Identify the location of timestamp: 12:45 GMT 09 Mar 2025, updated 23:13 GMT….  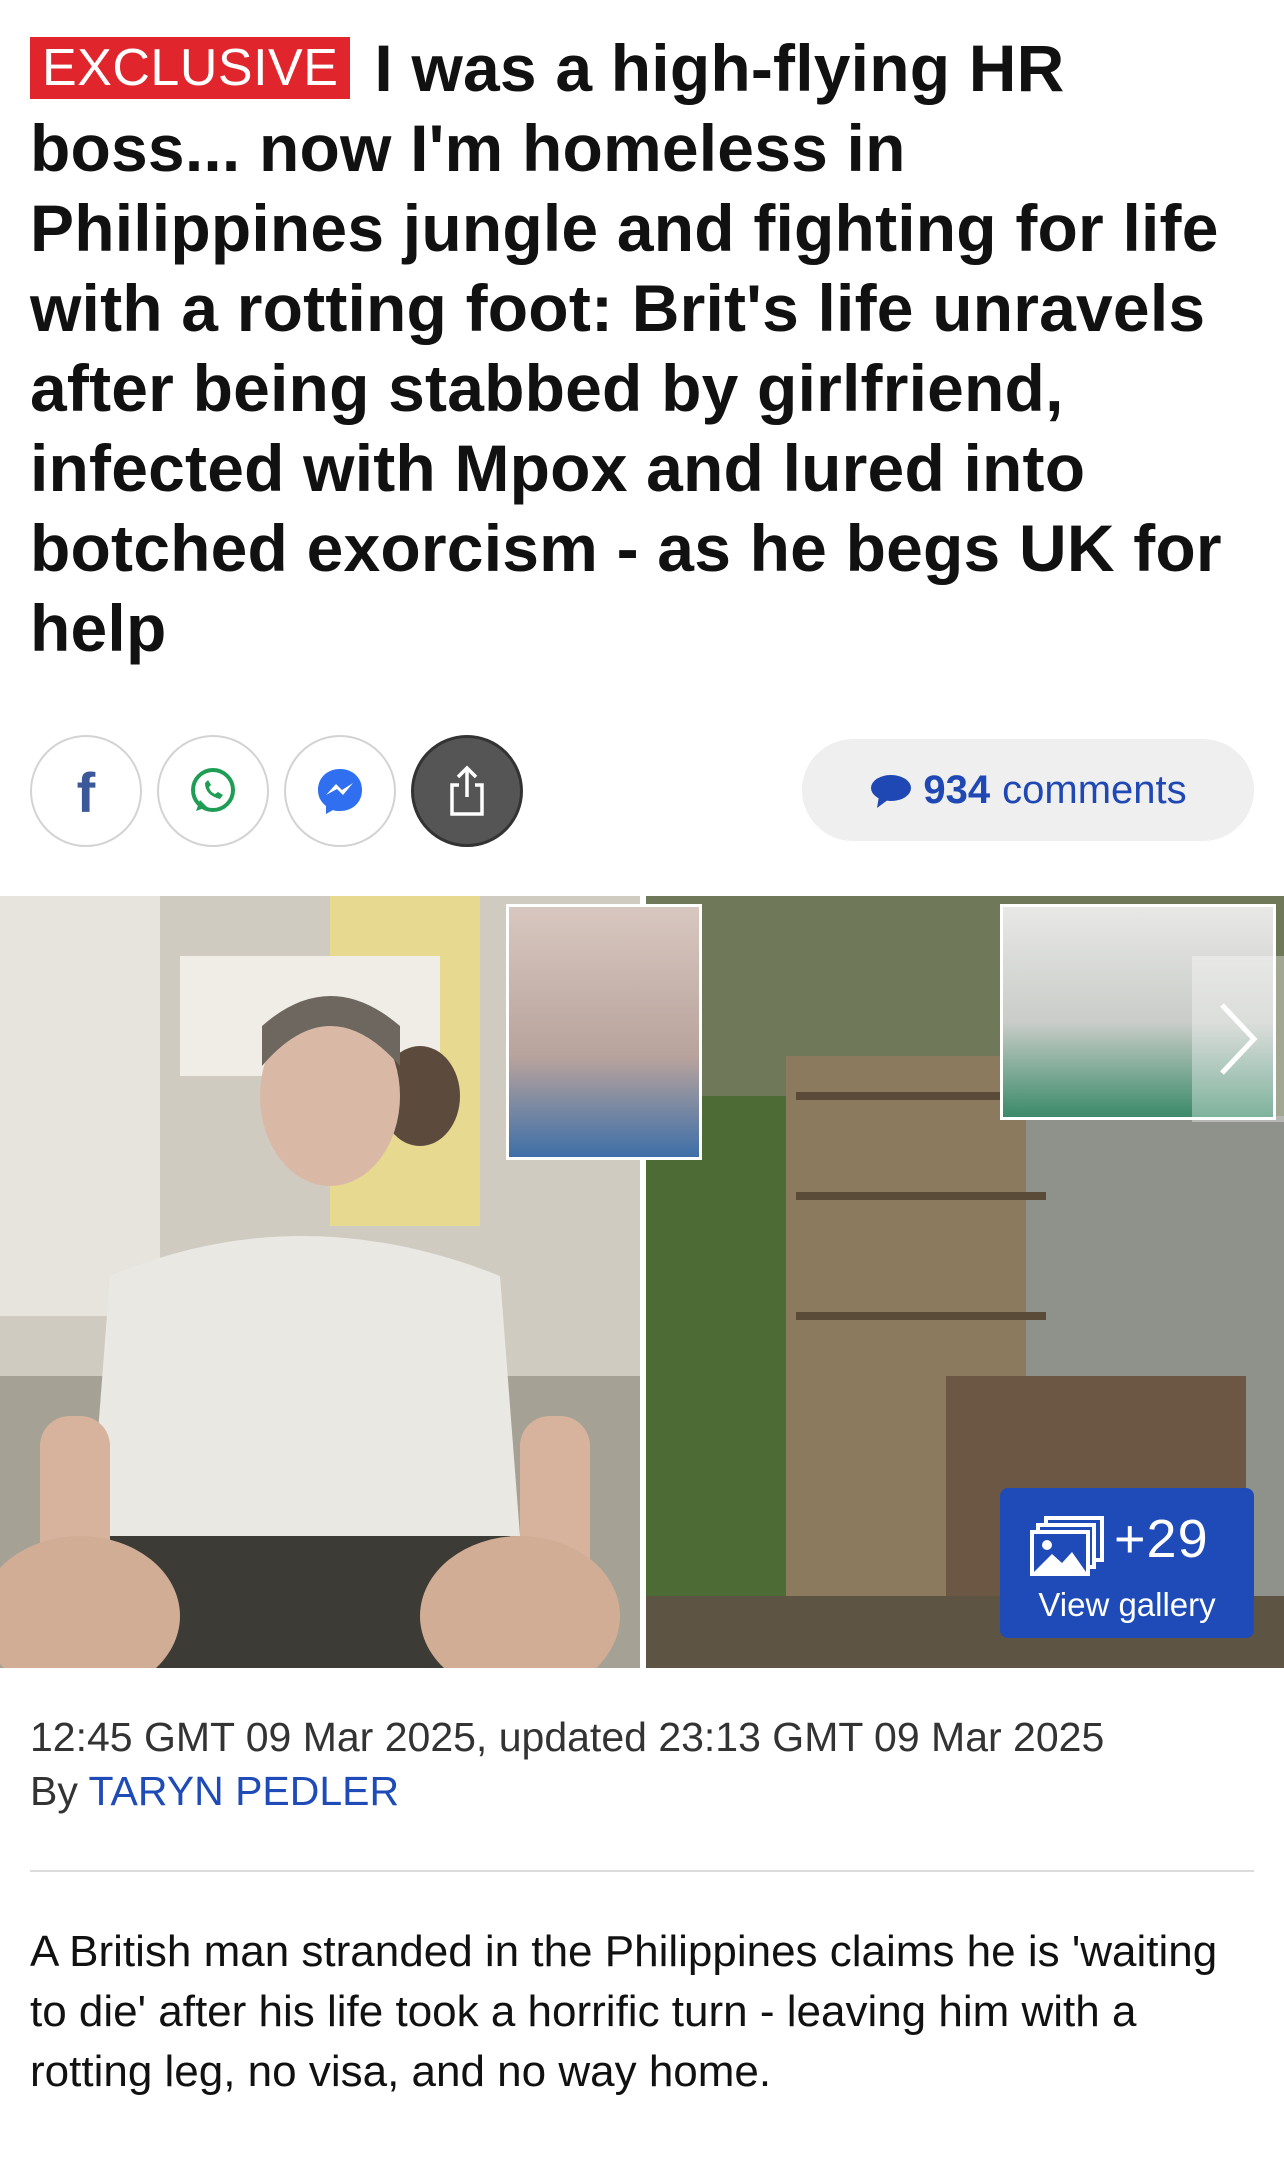
(567, 1737).